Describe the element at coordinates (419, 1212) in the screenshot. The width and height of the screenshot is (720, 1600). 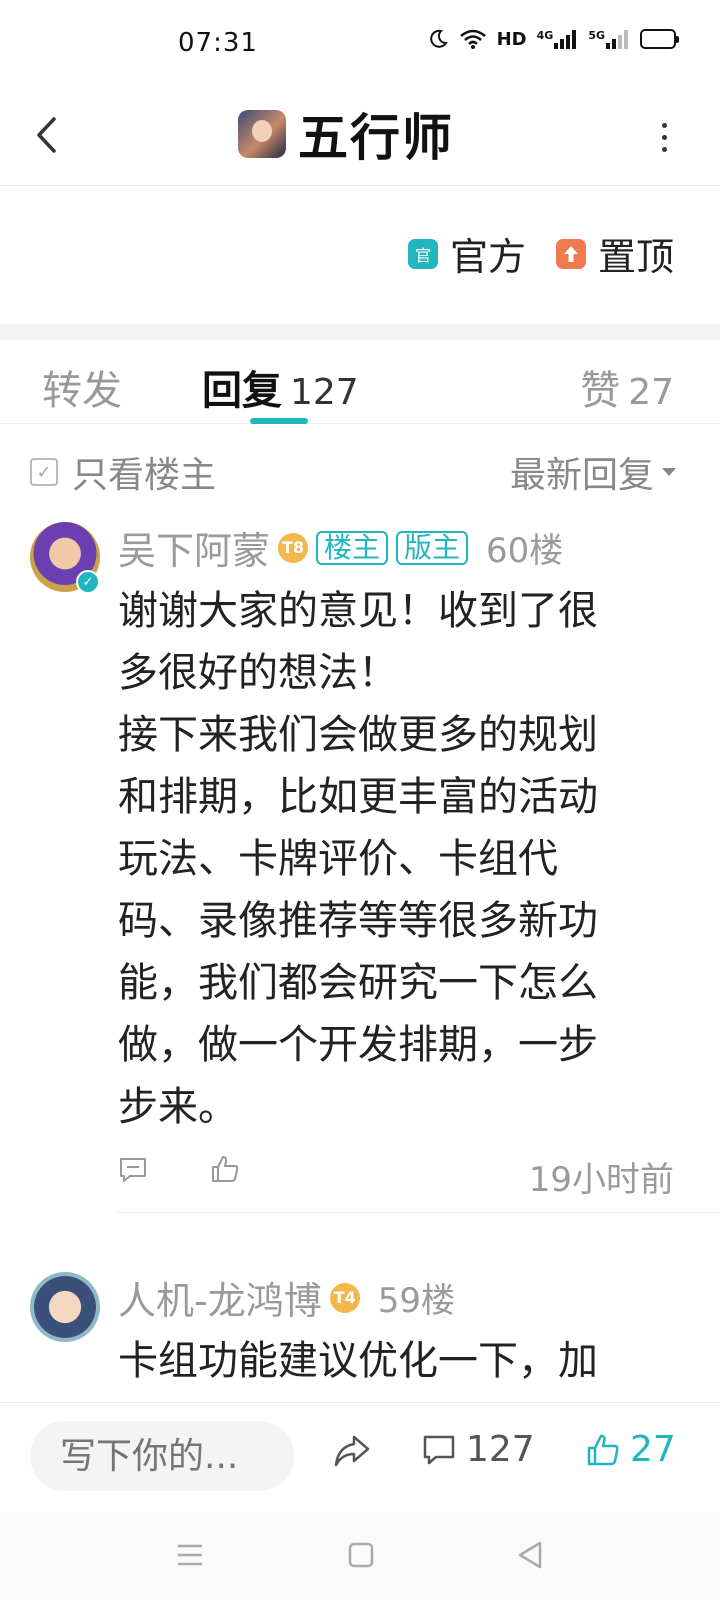
I see `reply-divider` at that location.